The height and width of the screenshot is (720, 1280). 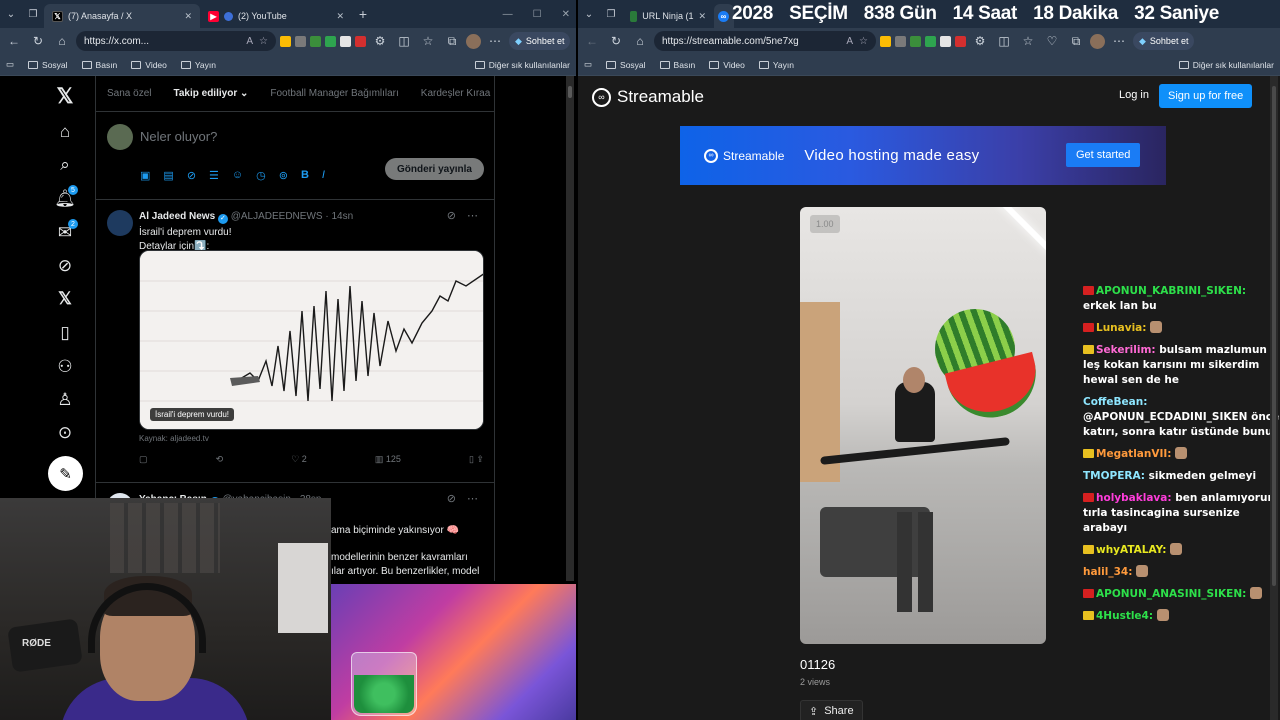 I want to click on url-field: https://streamable.com/5ne7xg A ☆, so click(x=765, y=41).